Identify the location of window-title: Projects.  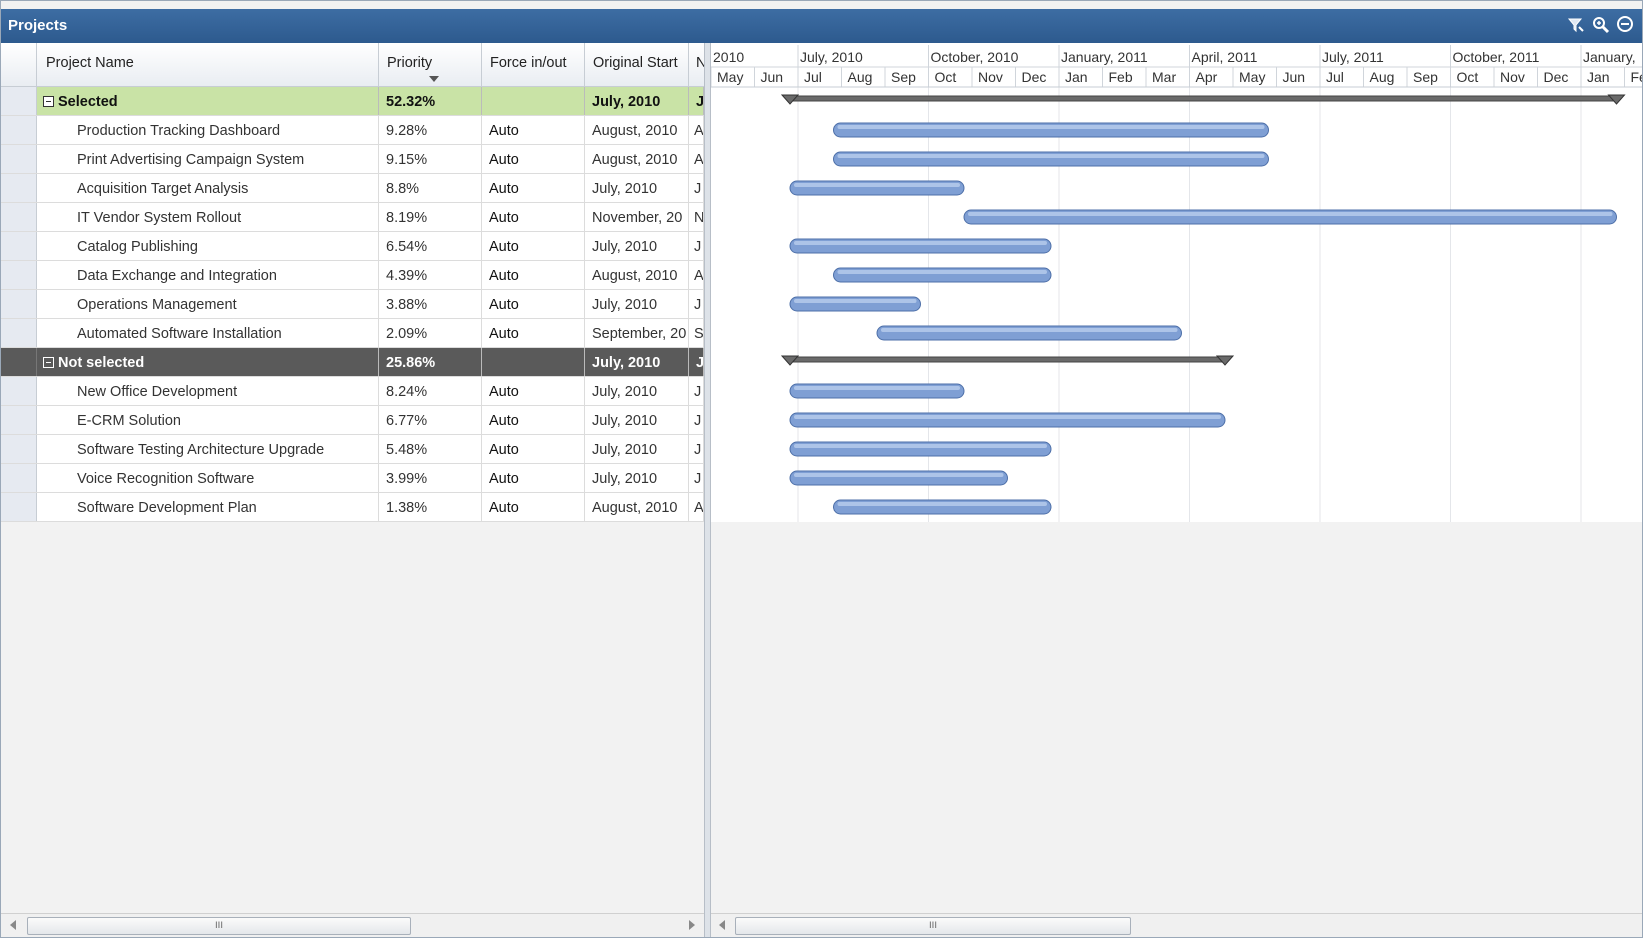
(38, 25).